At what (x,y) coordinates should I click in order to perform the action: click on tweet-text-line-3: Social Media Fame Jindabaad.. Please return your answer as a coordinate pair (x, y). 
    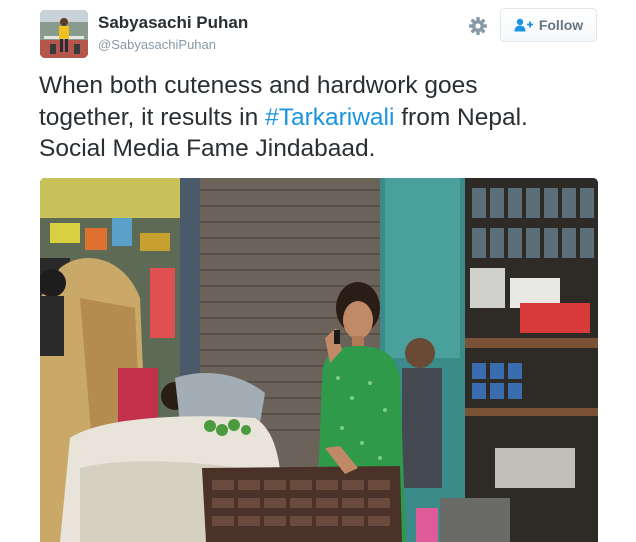
    Looking at the image, I should click on (207, 148).